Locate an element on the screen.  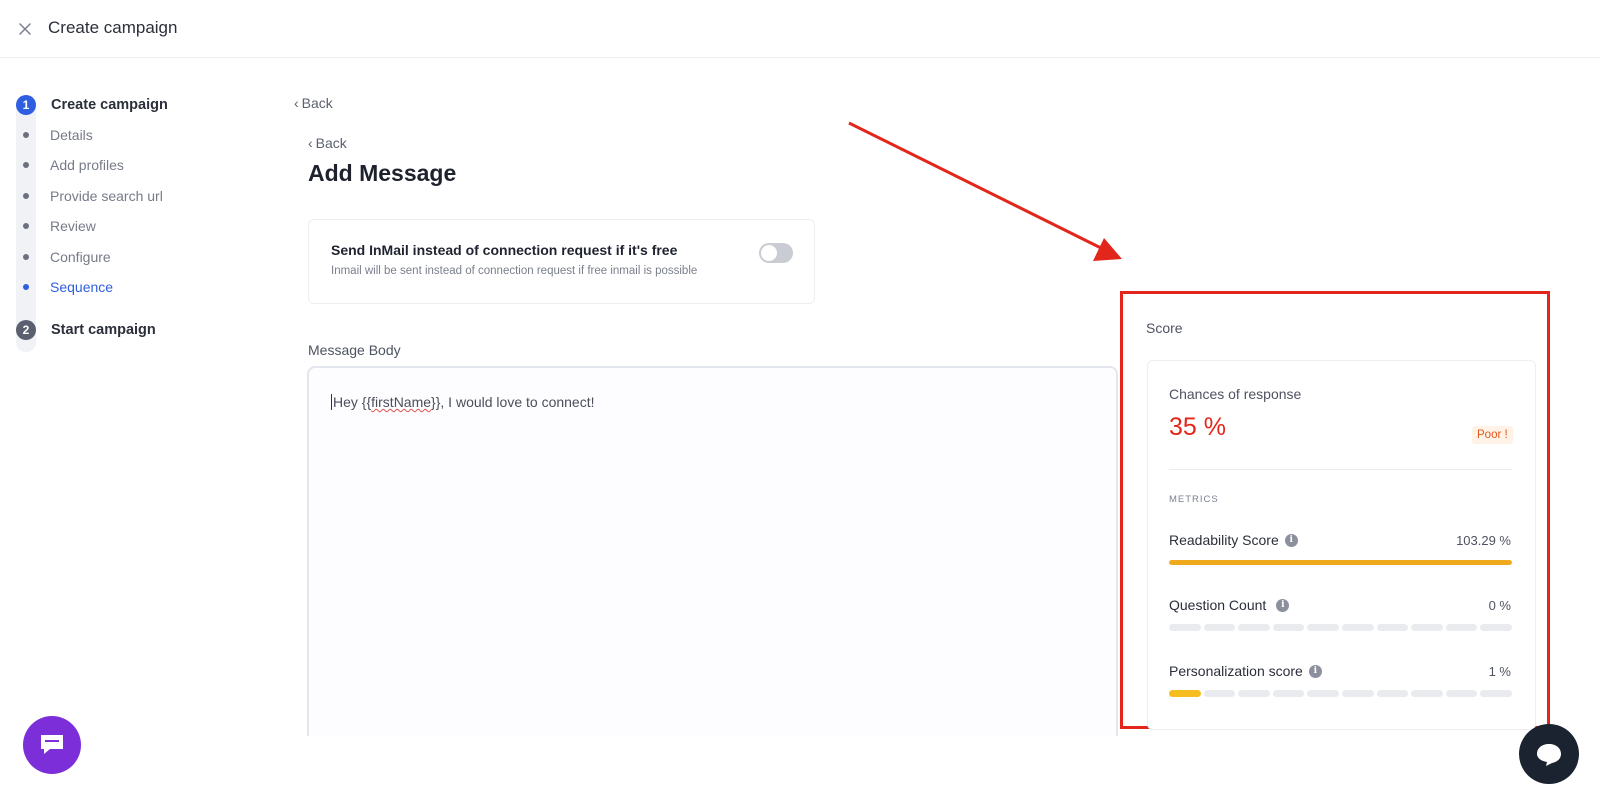
substep-details: Details is located at coordinates (54, 135).